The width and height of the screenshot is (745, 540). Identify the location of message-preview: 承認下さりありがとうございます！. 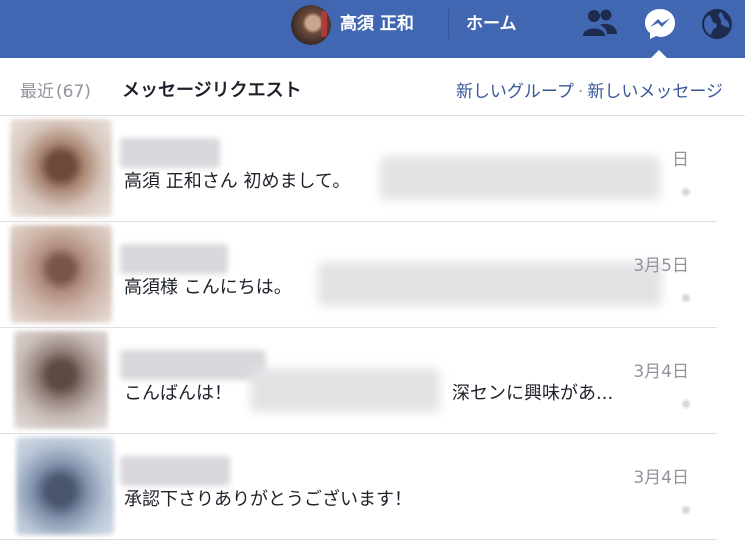
(268, 499).